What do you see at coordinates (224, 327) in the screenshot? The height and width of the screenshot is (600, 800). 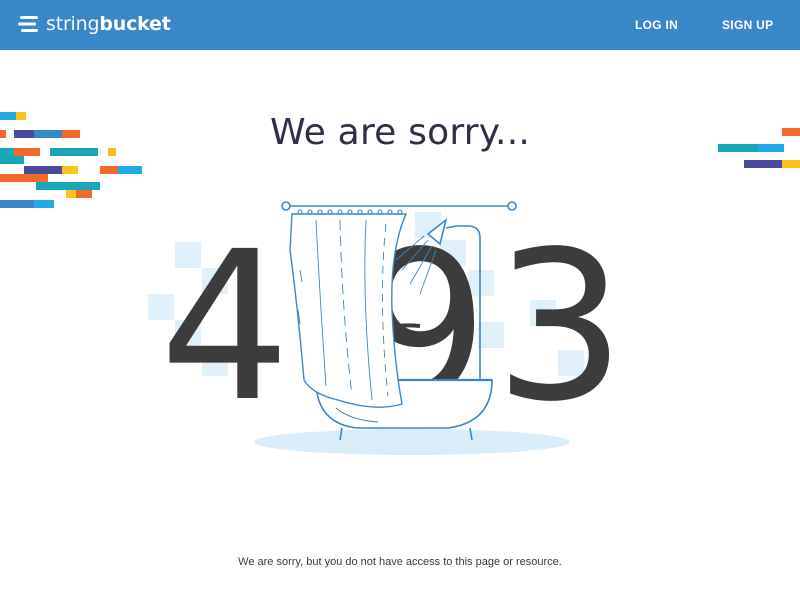 I see `error-digit-first: 4` at bounding box center [224, 327].